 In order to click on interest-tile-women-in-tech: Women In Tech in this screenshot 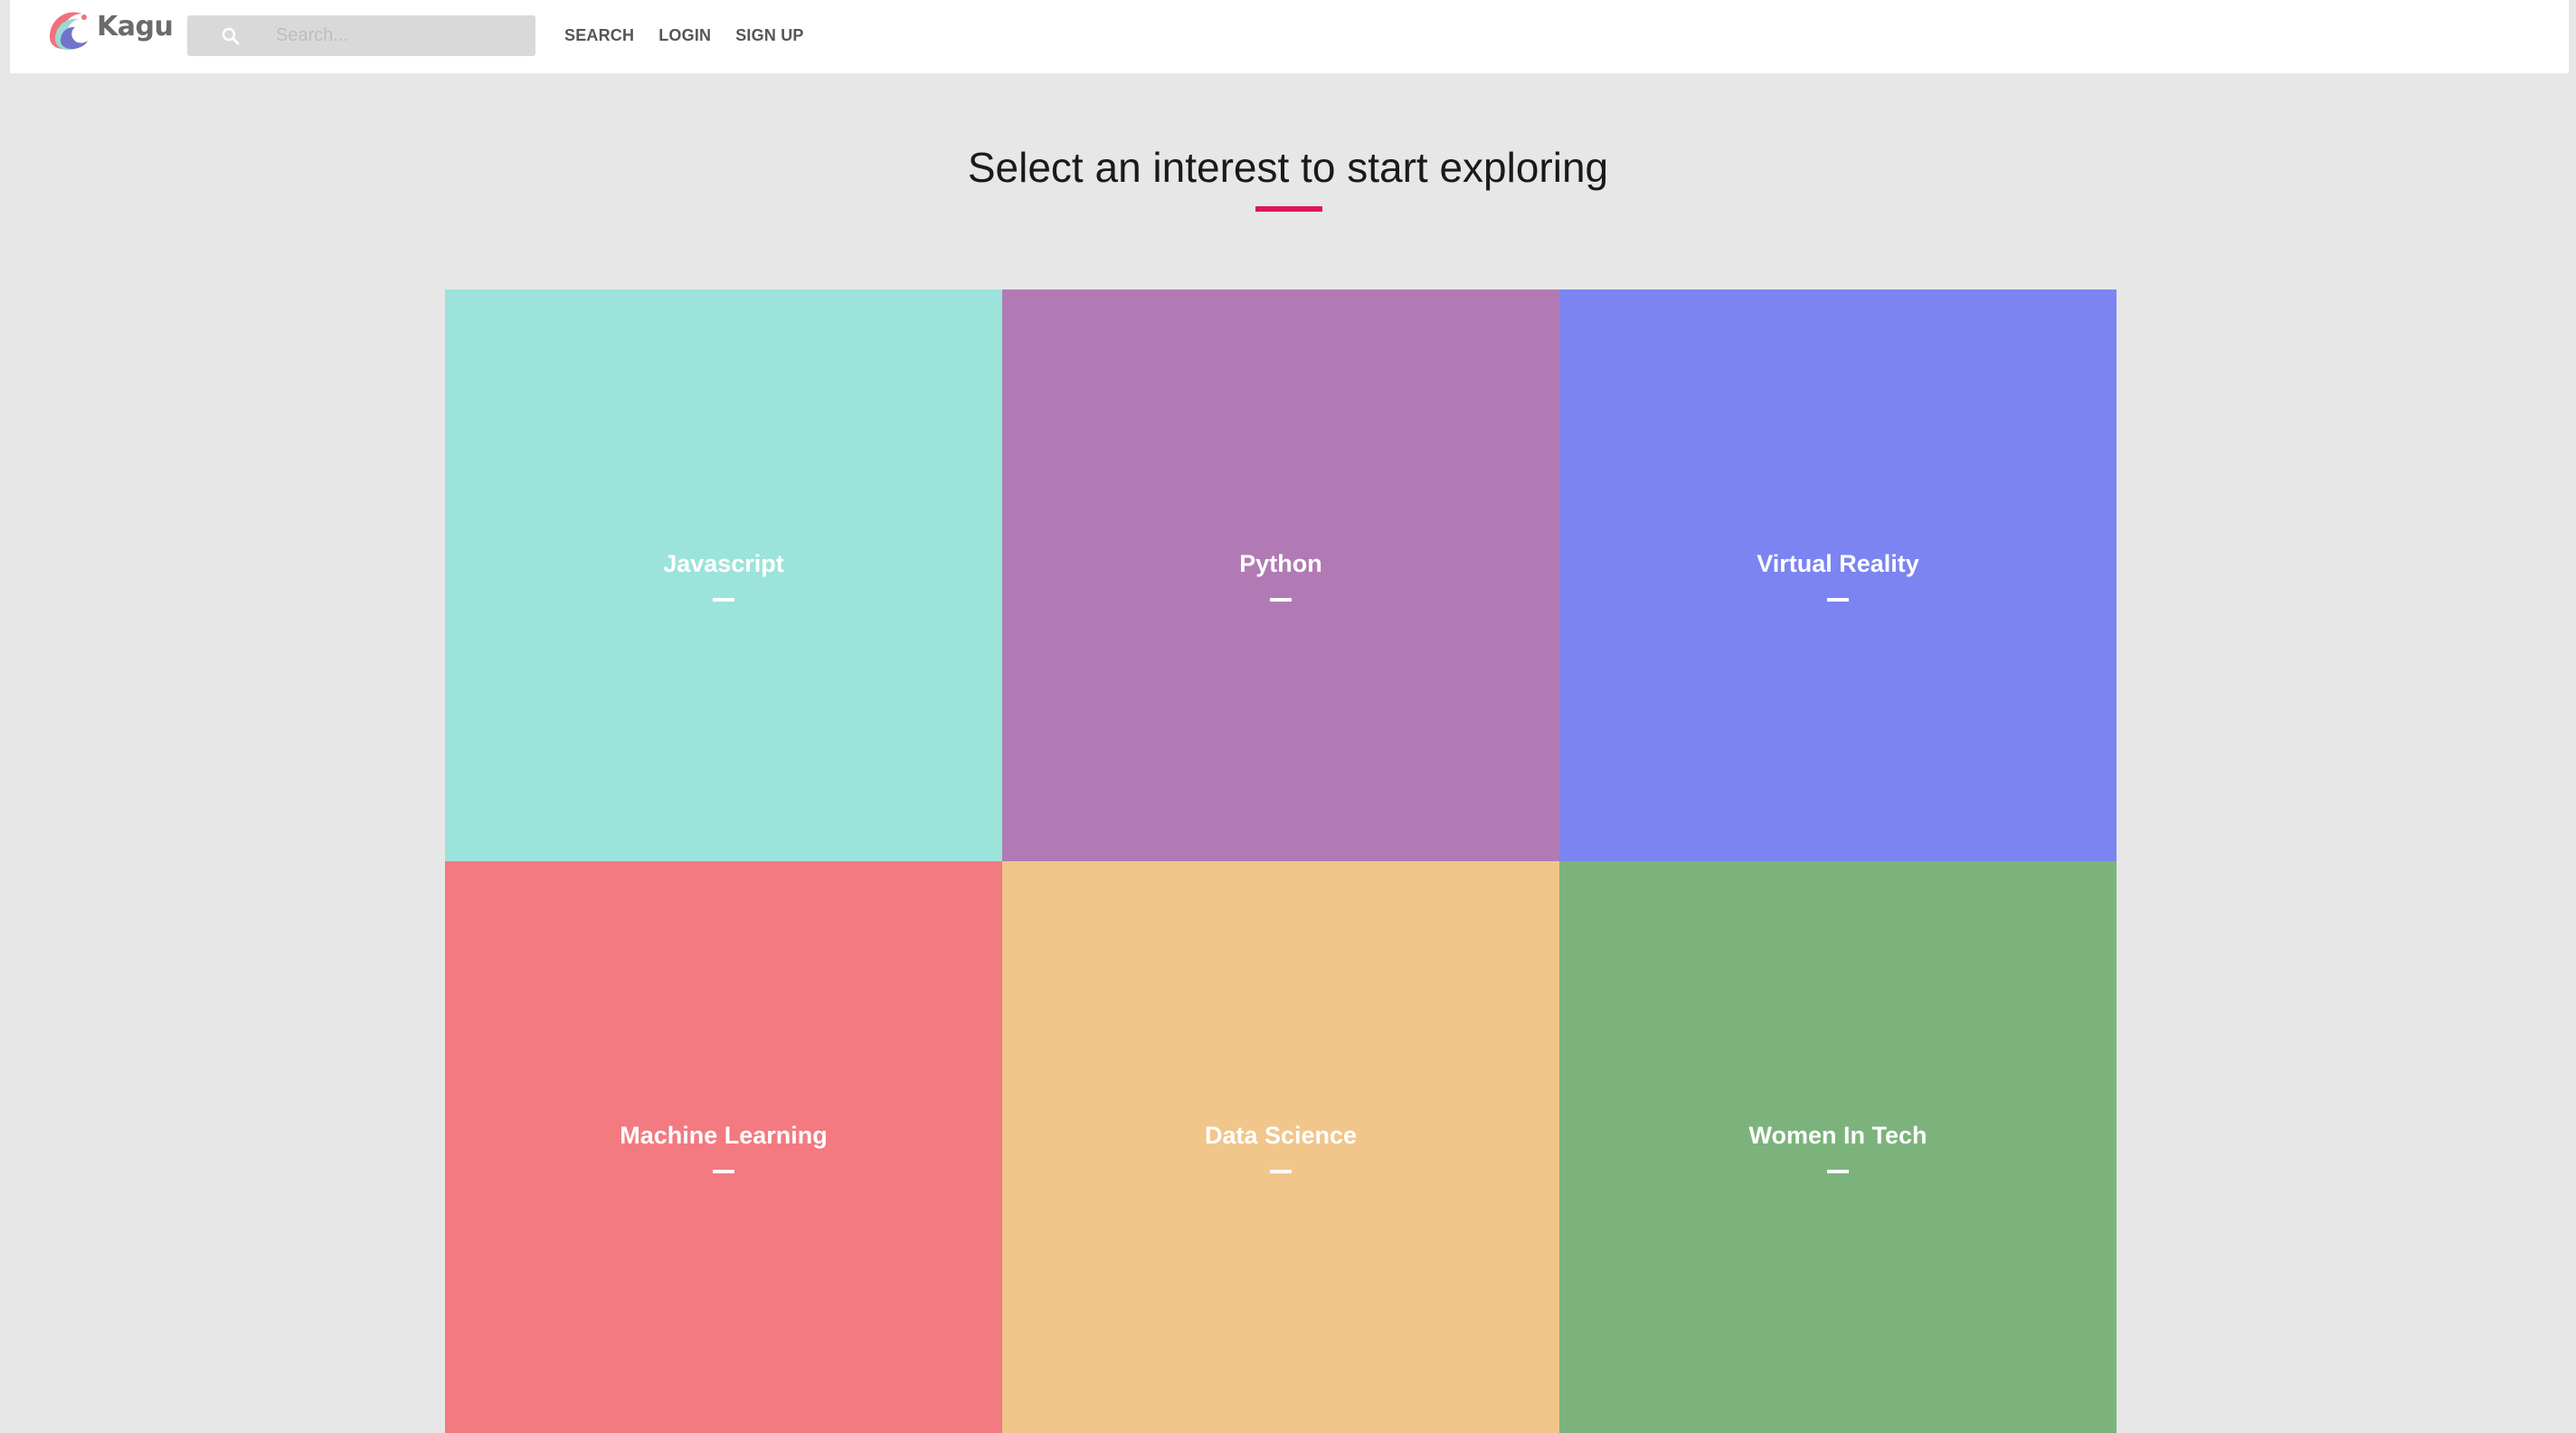, I will do `click(1838, 1147)`.